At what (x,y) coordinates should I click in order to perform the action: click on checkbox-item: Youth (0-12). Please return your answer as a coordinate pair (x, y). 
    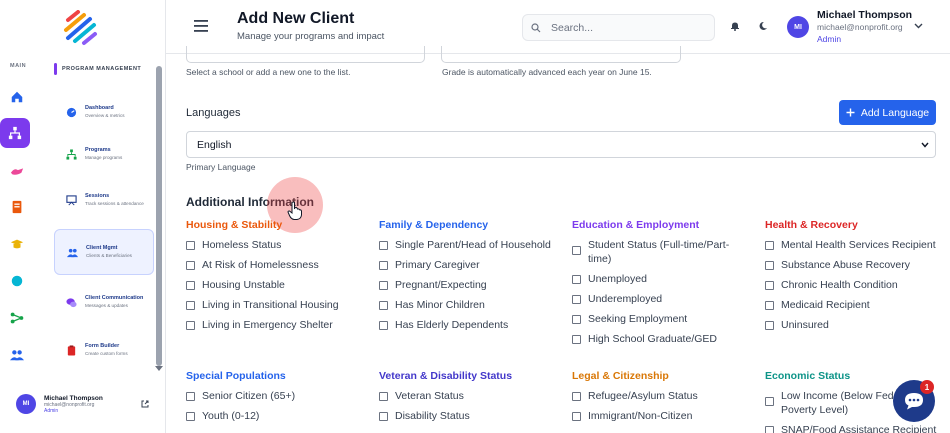
    Looking at the image, I should click on (276, 416).